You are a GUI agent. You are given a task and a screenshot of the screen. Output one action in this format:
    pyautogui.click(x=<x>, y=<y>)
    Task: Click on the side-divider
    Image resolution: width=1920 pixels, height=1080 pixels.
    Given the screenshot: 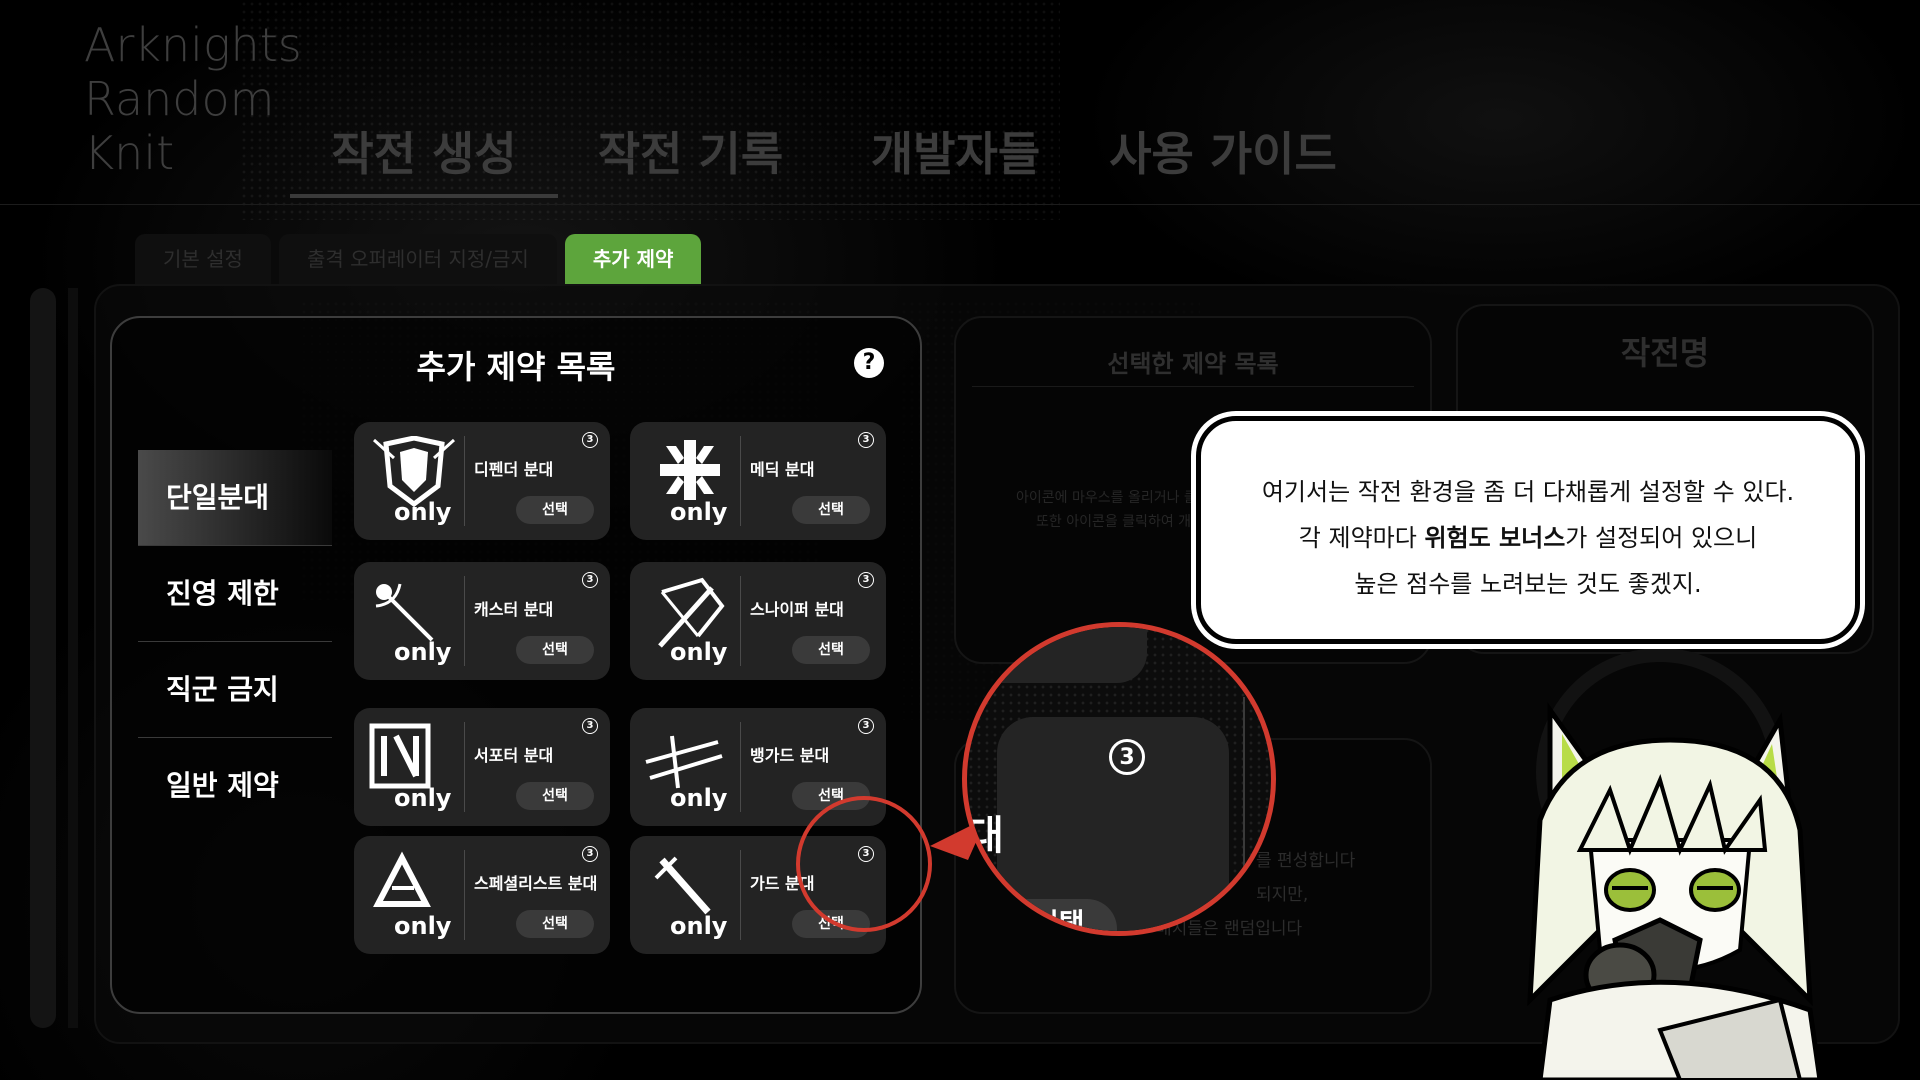 What is the action you would take?
    pyautogui.click(x=73, y=658)
    